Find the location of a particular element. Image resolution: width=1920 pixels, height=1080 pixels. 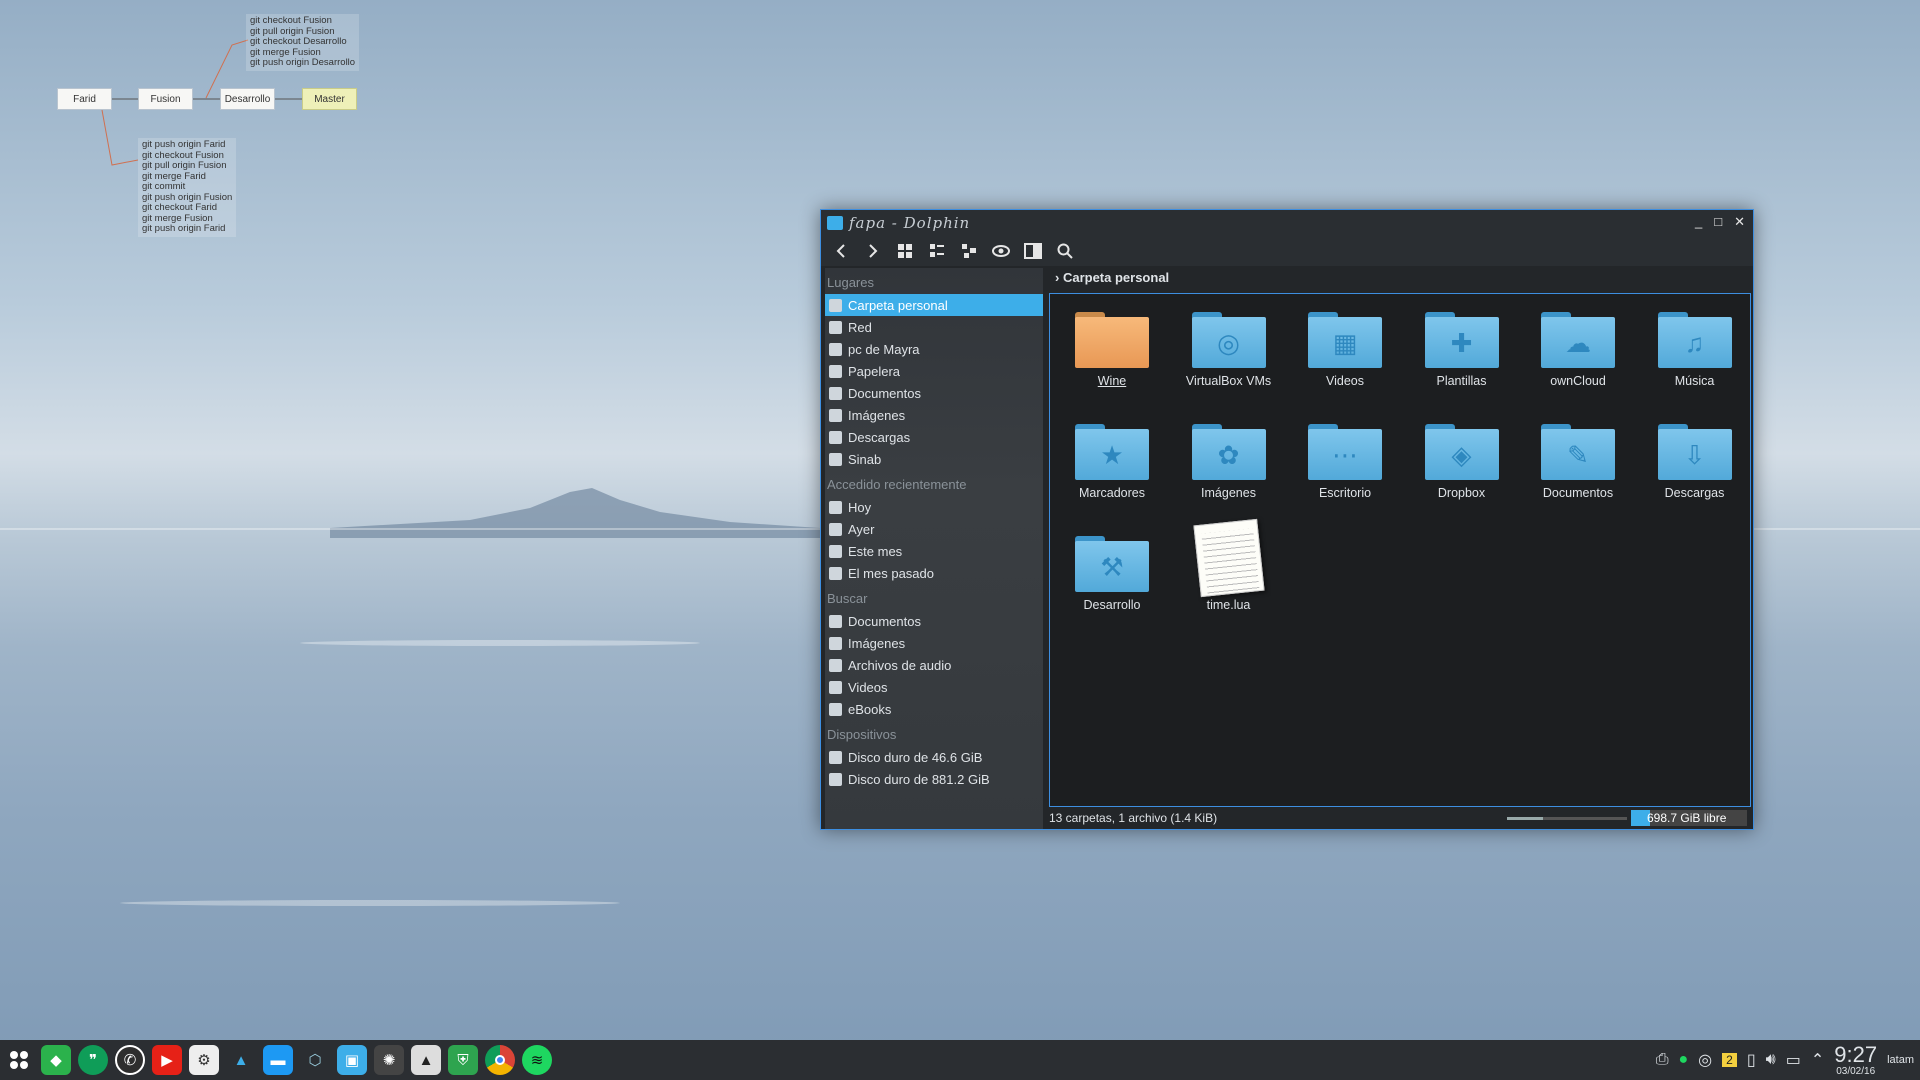

file-item: ⇩ Descargas is located at coordinates (1695, 460).